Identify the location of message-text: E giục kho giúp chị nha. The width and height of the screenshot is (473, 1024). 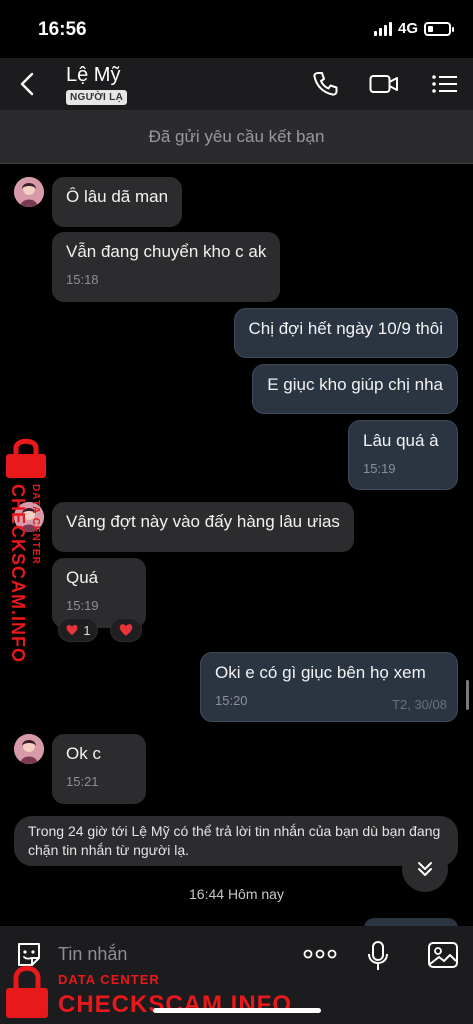
(355, 384).